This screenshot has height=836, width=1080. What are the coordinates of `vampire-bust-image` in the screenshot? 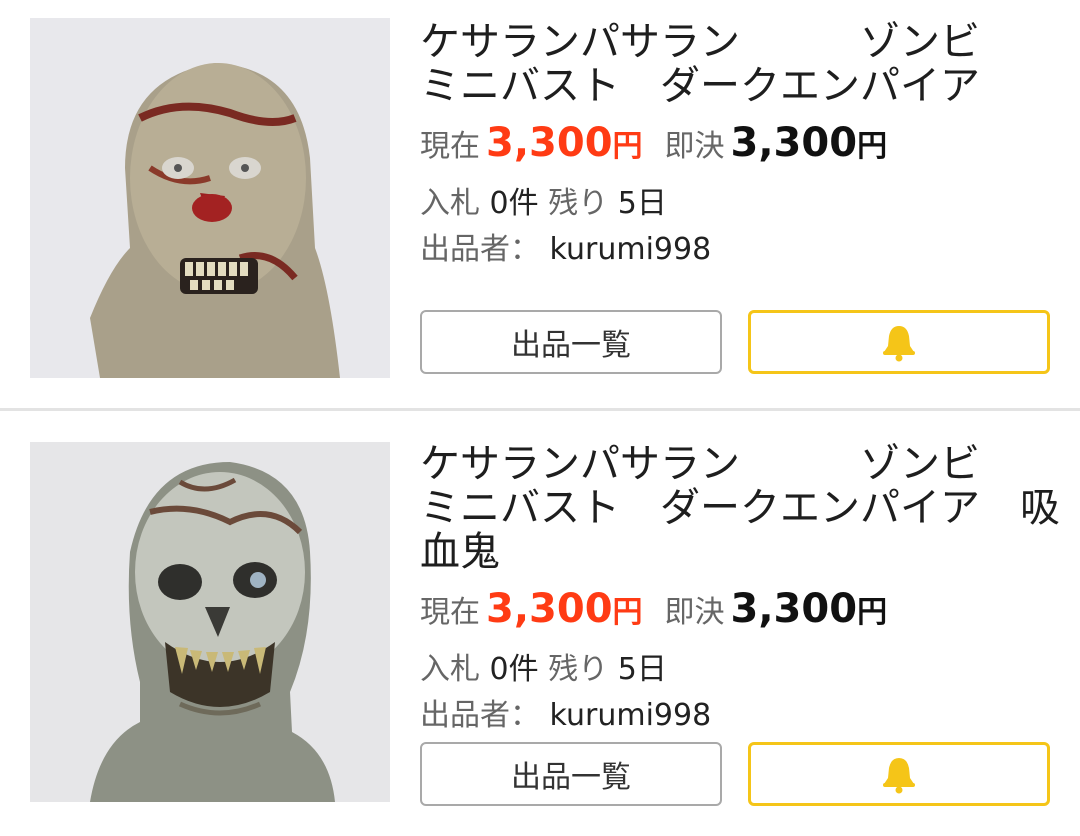 It's located at (210, 622).